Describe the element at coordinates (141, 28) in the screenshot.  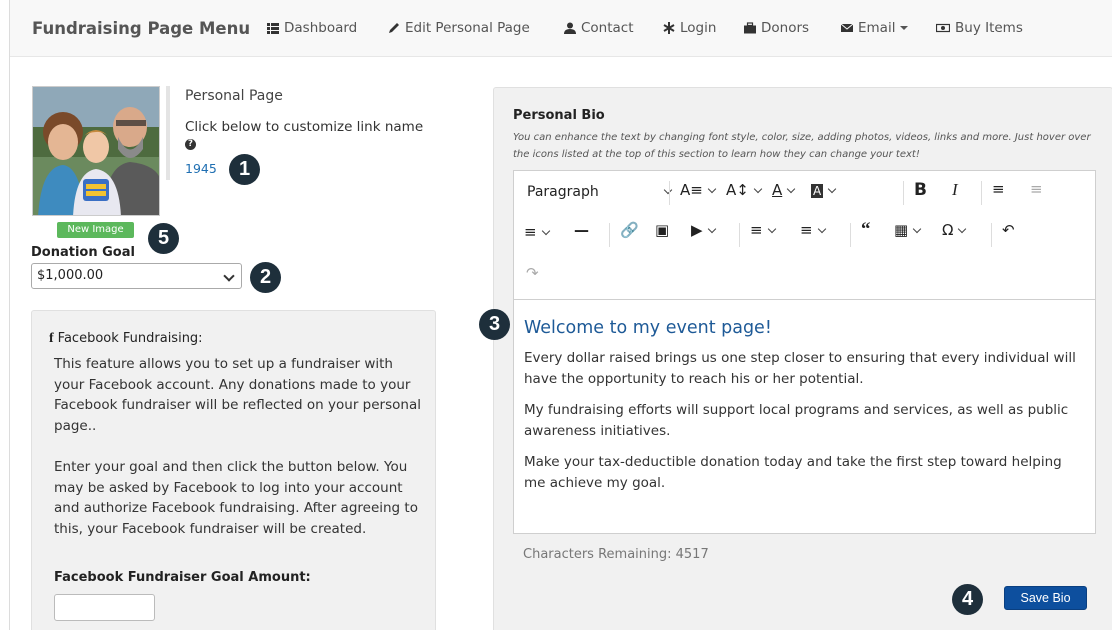
I see `navbar-brand: Fundraising Page Menu` at that location.